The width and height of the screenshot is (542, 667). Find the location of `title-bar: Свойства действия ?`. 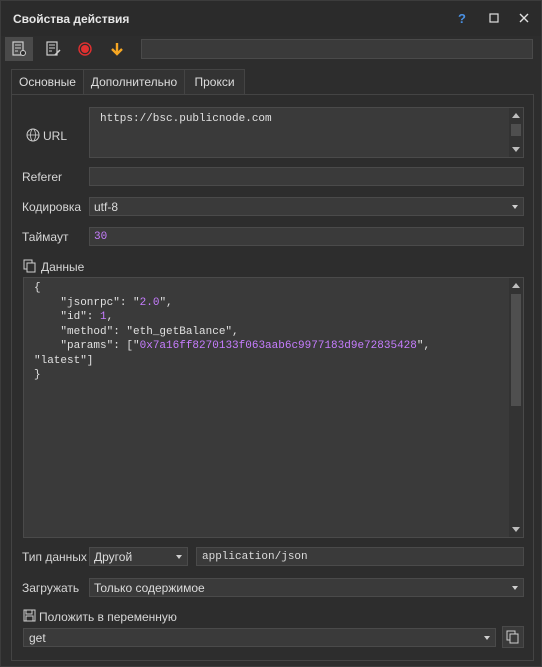

title-bar: Свойства действия ? is located at coordinates (271, 18).